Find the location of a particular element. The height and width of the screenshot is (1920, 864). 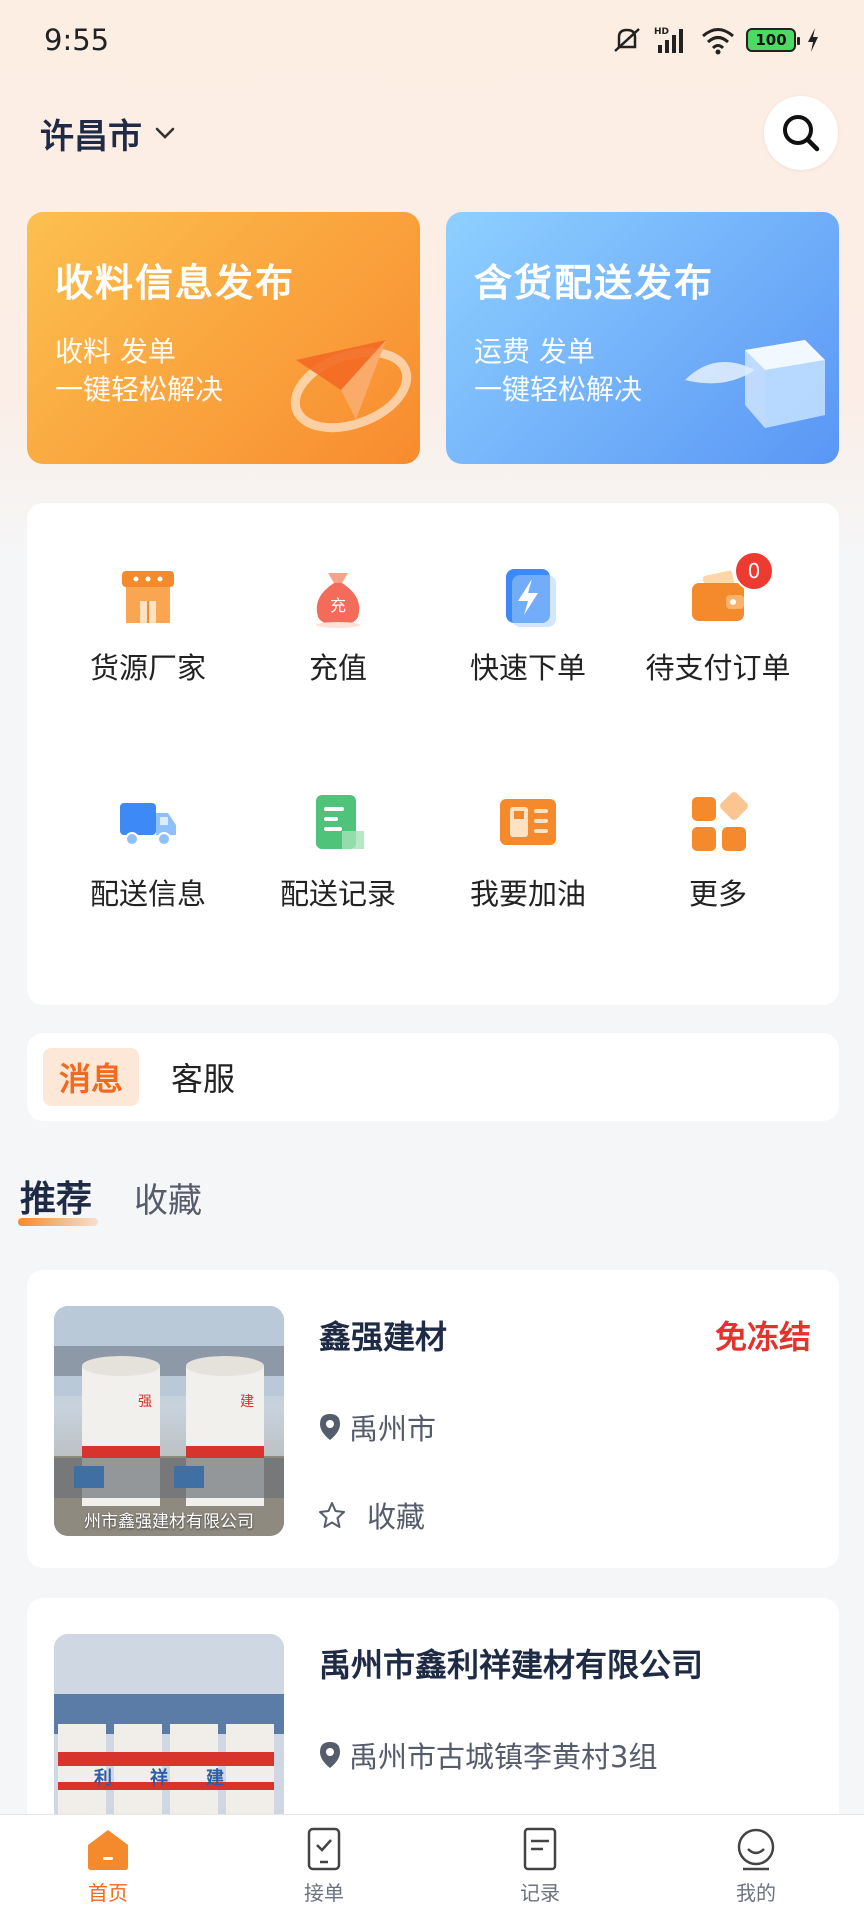

svg-text: 充 is located at coordinates (338, 605).